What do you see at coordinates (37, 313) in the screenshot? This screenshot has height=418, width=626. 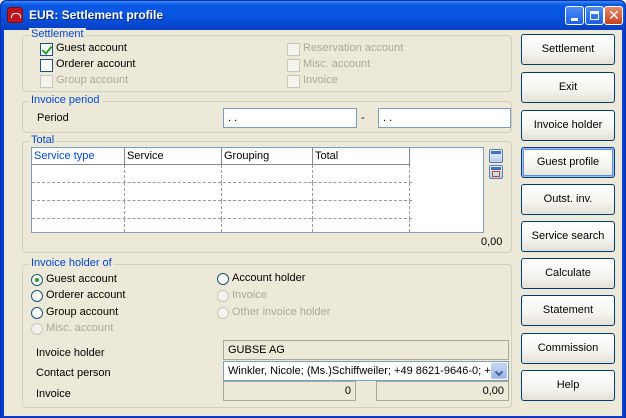 I see `group-account-radio` at bounding box center [37, 313].